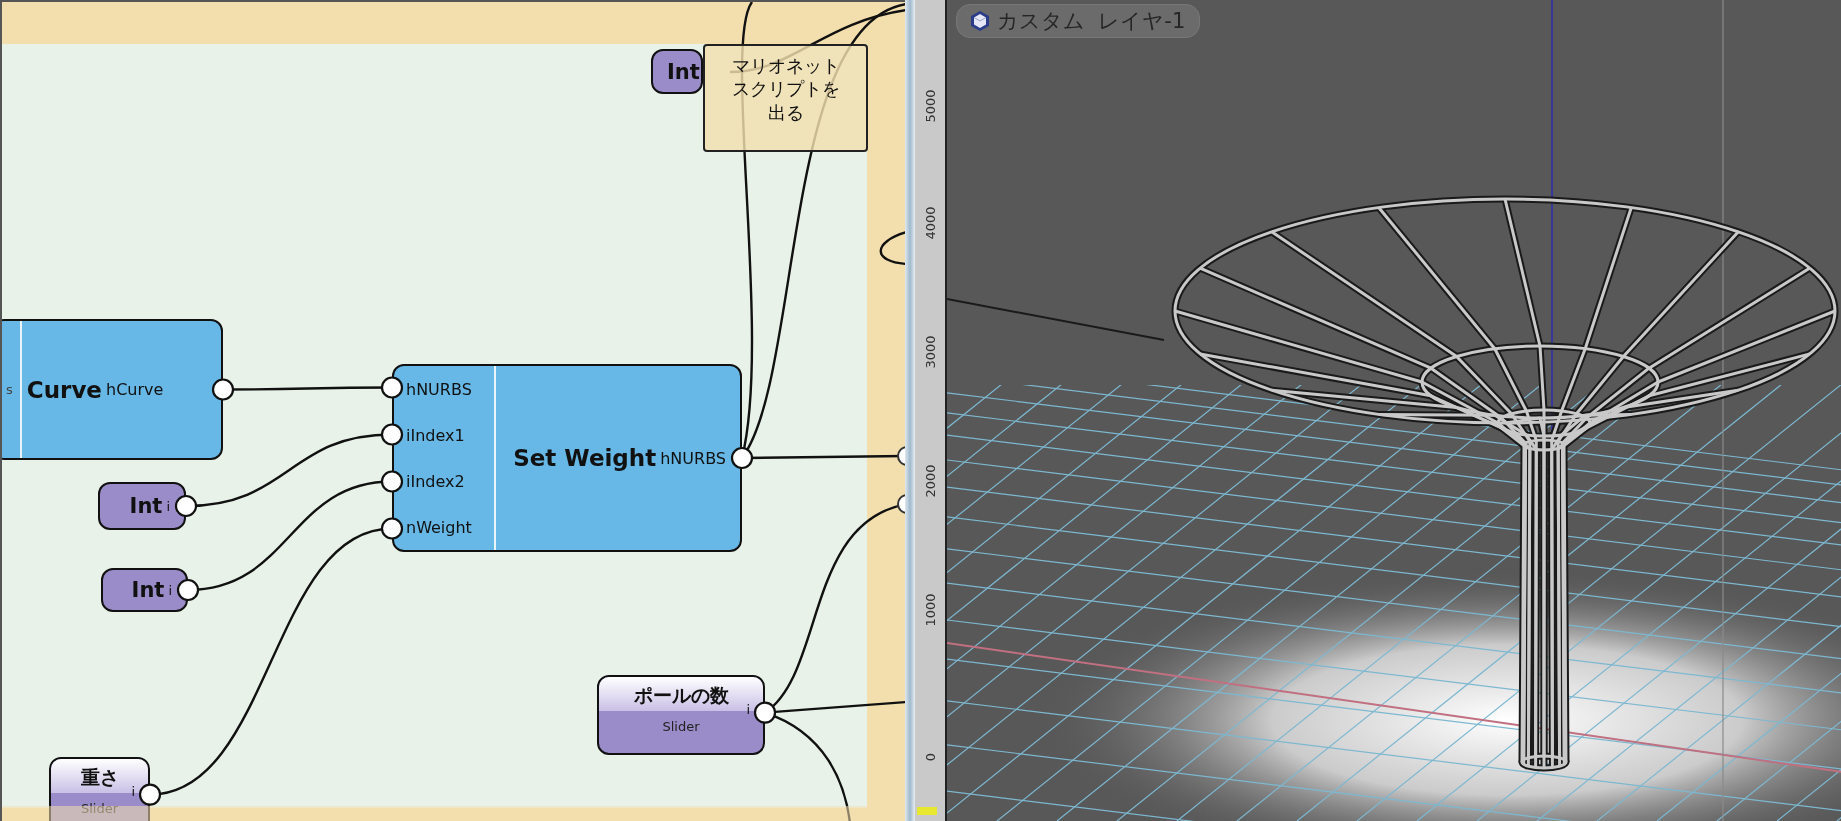  Describe the element at coordinates (9, 389) in the screenshot. I see `node-title-fragment: s` at that location.